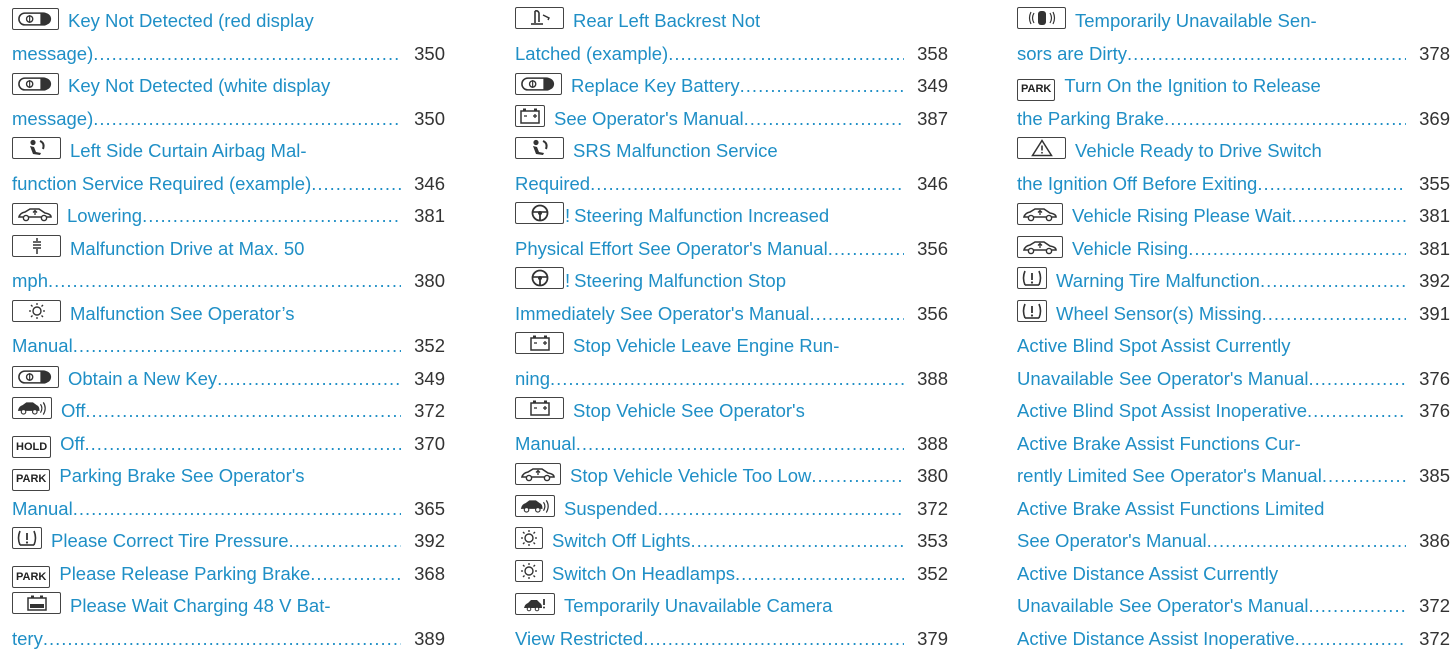 Image resolution: width=1455 pixels, height=655 pixels. What do you see at coordinates (1192, 86) in the screenshot?
I see `index-entry-text: Turn On the Ignition to Release` at bounding box center [1192, 86].